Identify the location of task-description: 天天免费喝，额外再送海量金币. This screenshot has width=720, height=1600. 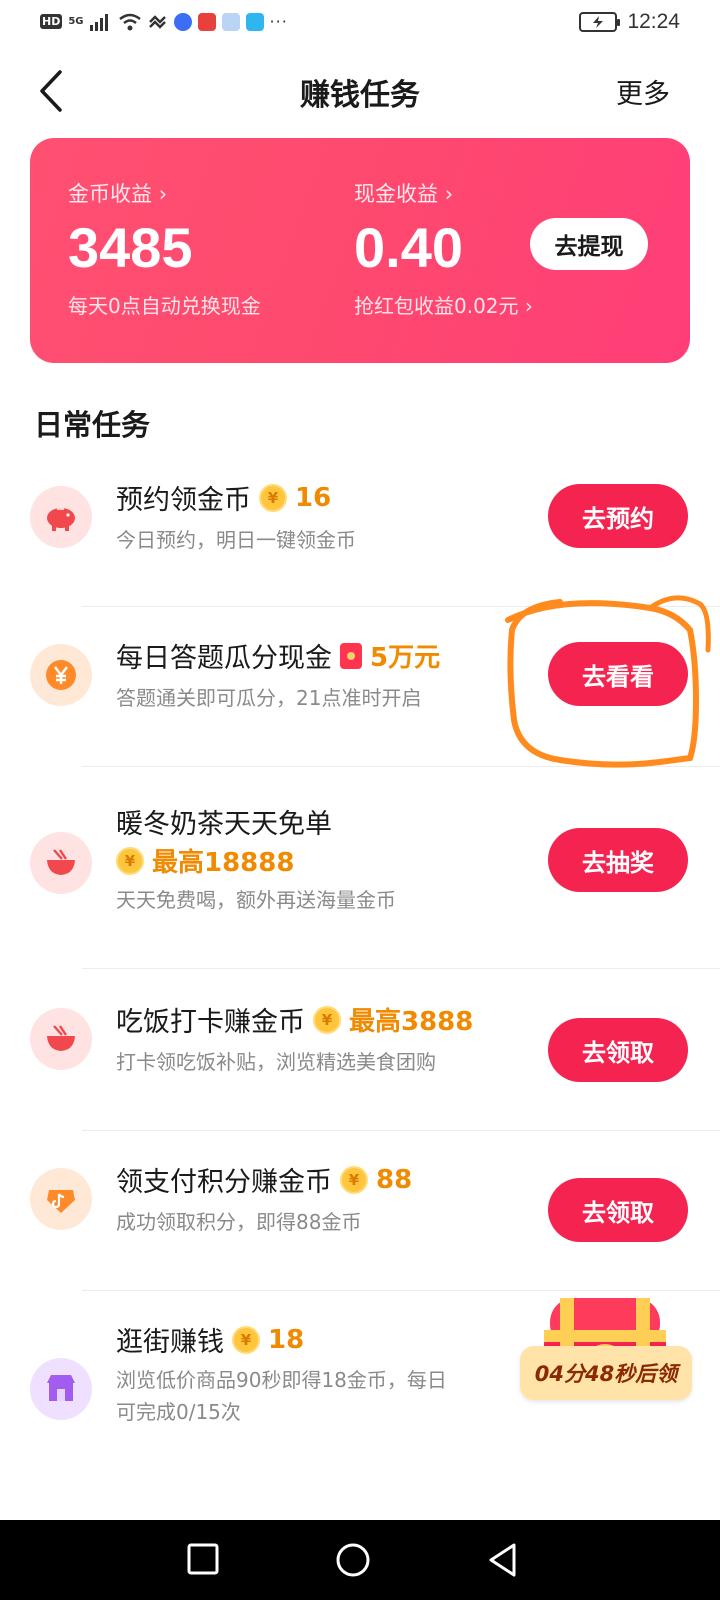
(256, 900).